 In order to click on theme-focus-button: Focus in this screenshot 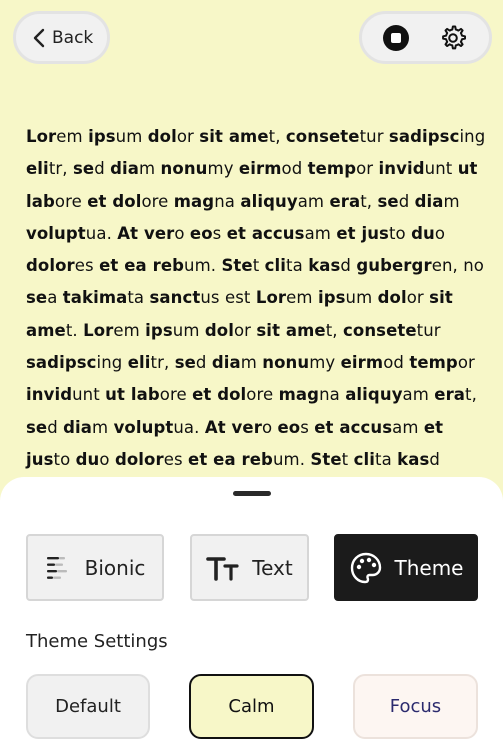, I will do `click(415, 706)`.